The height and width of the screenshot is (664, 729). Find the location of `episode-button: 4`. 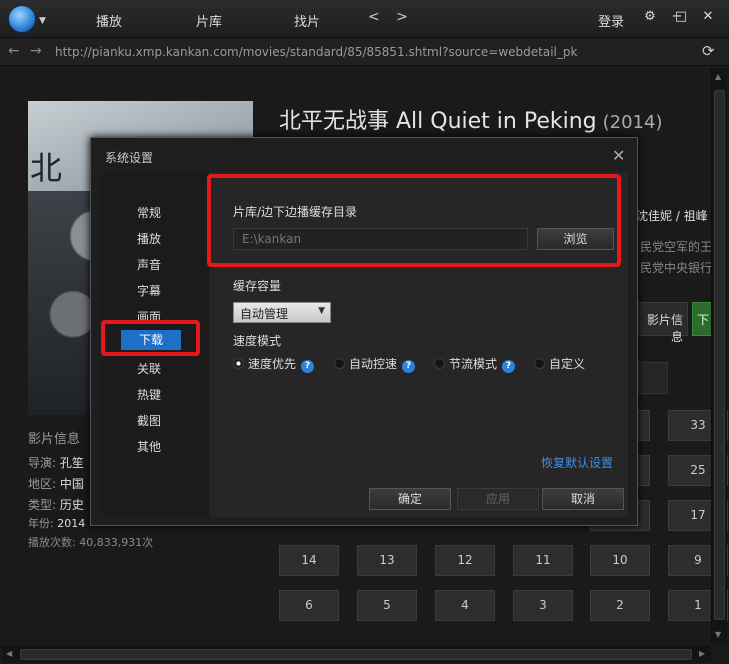

episode-button: 4 is located at coordinates (465, 605).